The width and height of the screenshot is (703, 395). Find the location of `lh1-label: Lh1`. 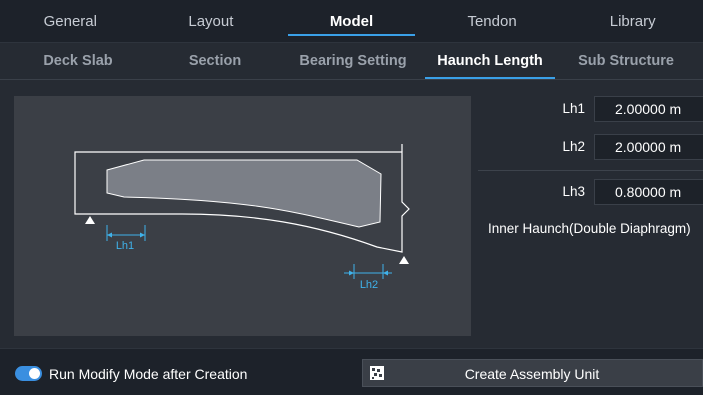

lh1-label: Lh1 is located at coordinates (573, 108).